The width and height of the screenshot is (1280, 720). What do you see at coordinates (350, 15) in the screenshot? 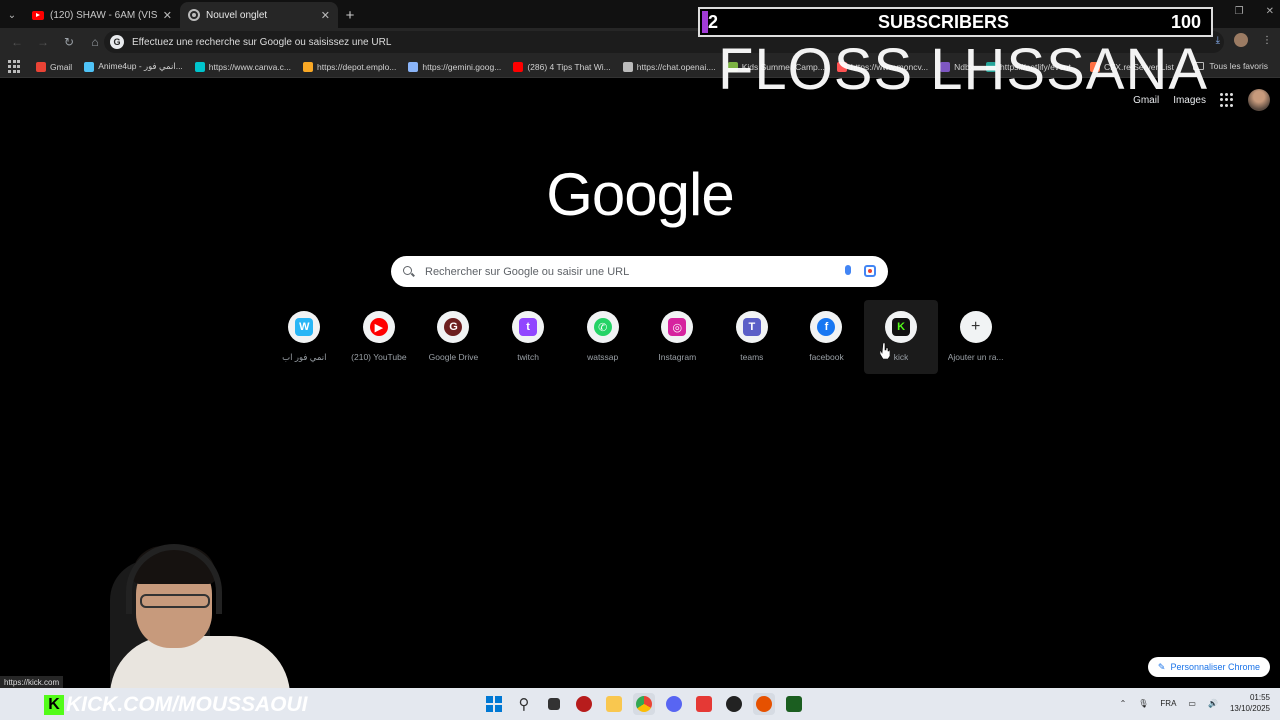
I see `new-tab-button: +` at bounding box center [350, 15].